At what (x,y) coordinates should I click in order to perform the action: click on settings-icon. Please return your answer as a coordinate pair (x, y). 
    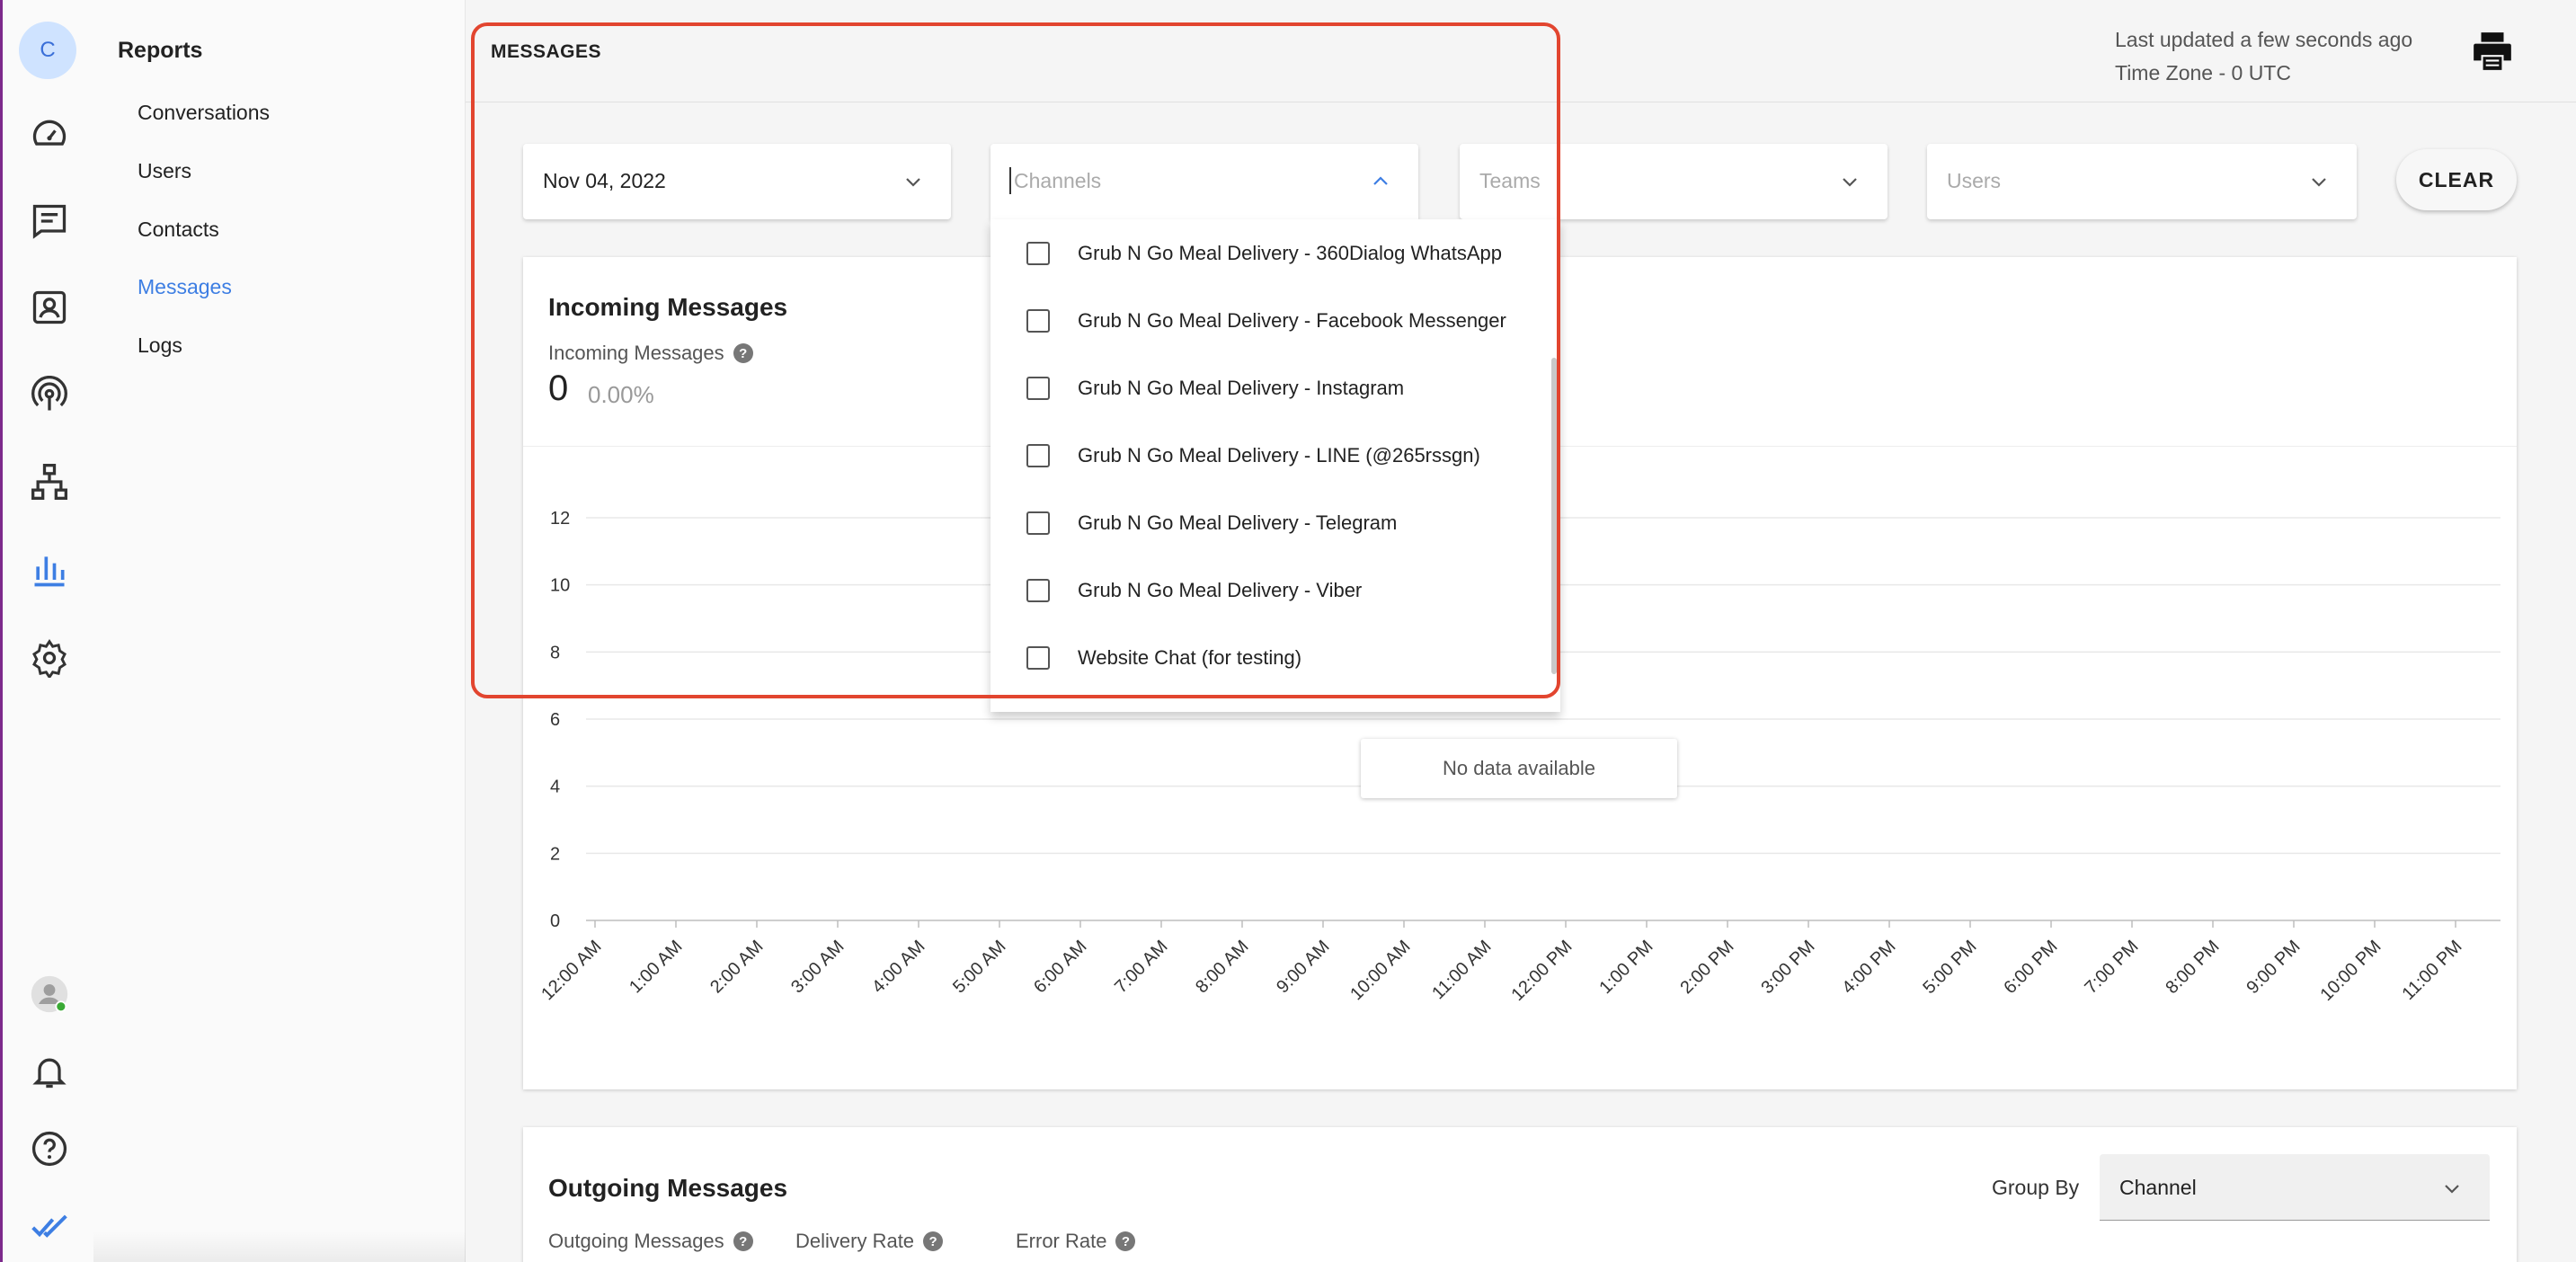
    Looking at the image, I should click on (49, 658).